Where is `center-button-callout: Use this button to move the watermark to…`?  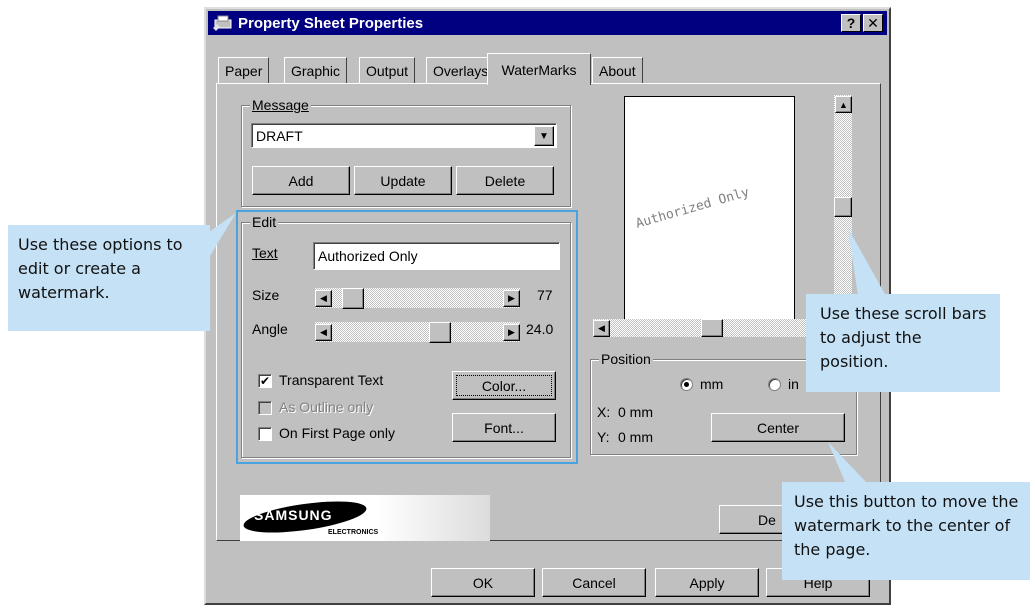
center-button-callout: Use this button to move the watermark to… is located at coordinates (906, 531).